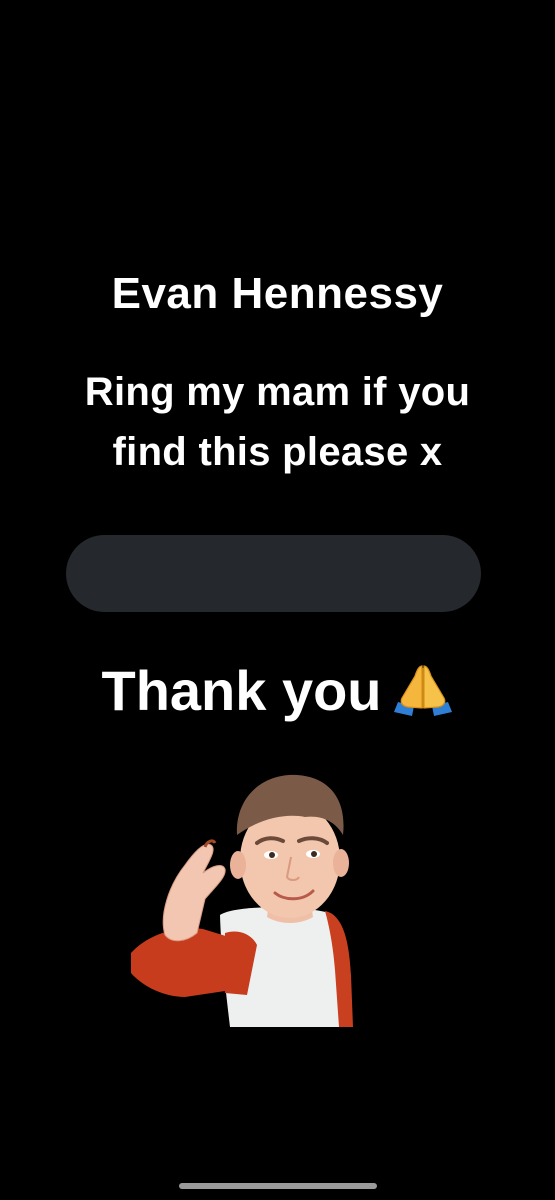  Describe the element at coordinates (278, 1186) in the screenshot. I see `home-indicator` at that location.